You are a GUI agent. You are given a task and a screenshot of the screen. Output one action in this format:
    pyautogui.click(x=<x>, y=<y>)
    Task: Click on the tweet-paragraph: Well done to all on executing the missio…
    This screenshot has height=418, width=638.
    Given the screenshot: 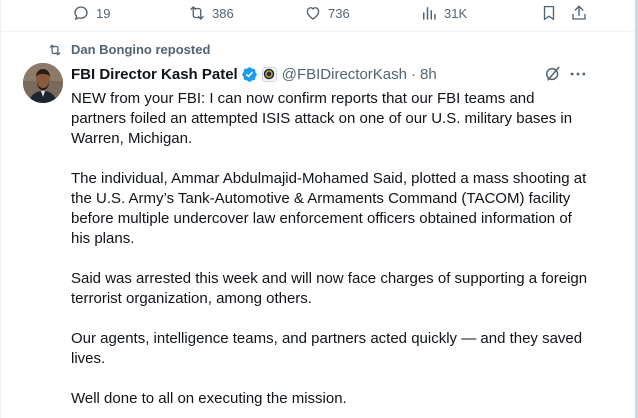 What is the action you would take?
    pyautogui.click(x=209, y=398)
    